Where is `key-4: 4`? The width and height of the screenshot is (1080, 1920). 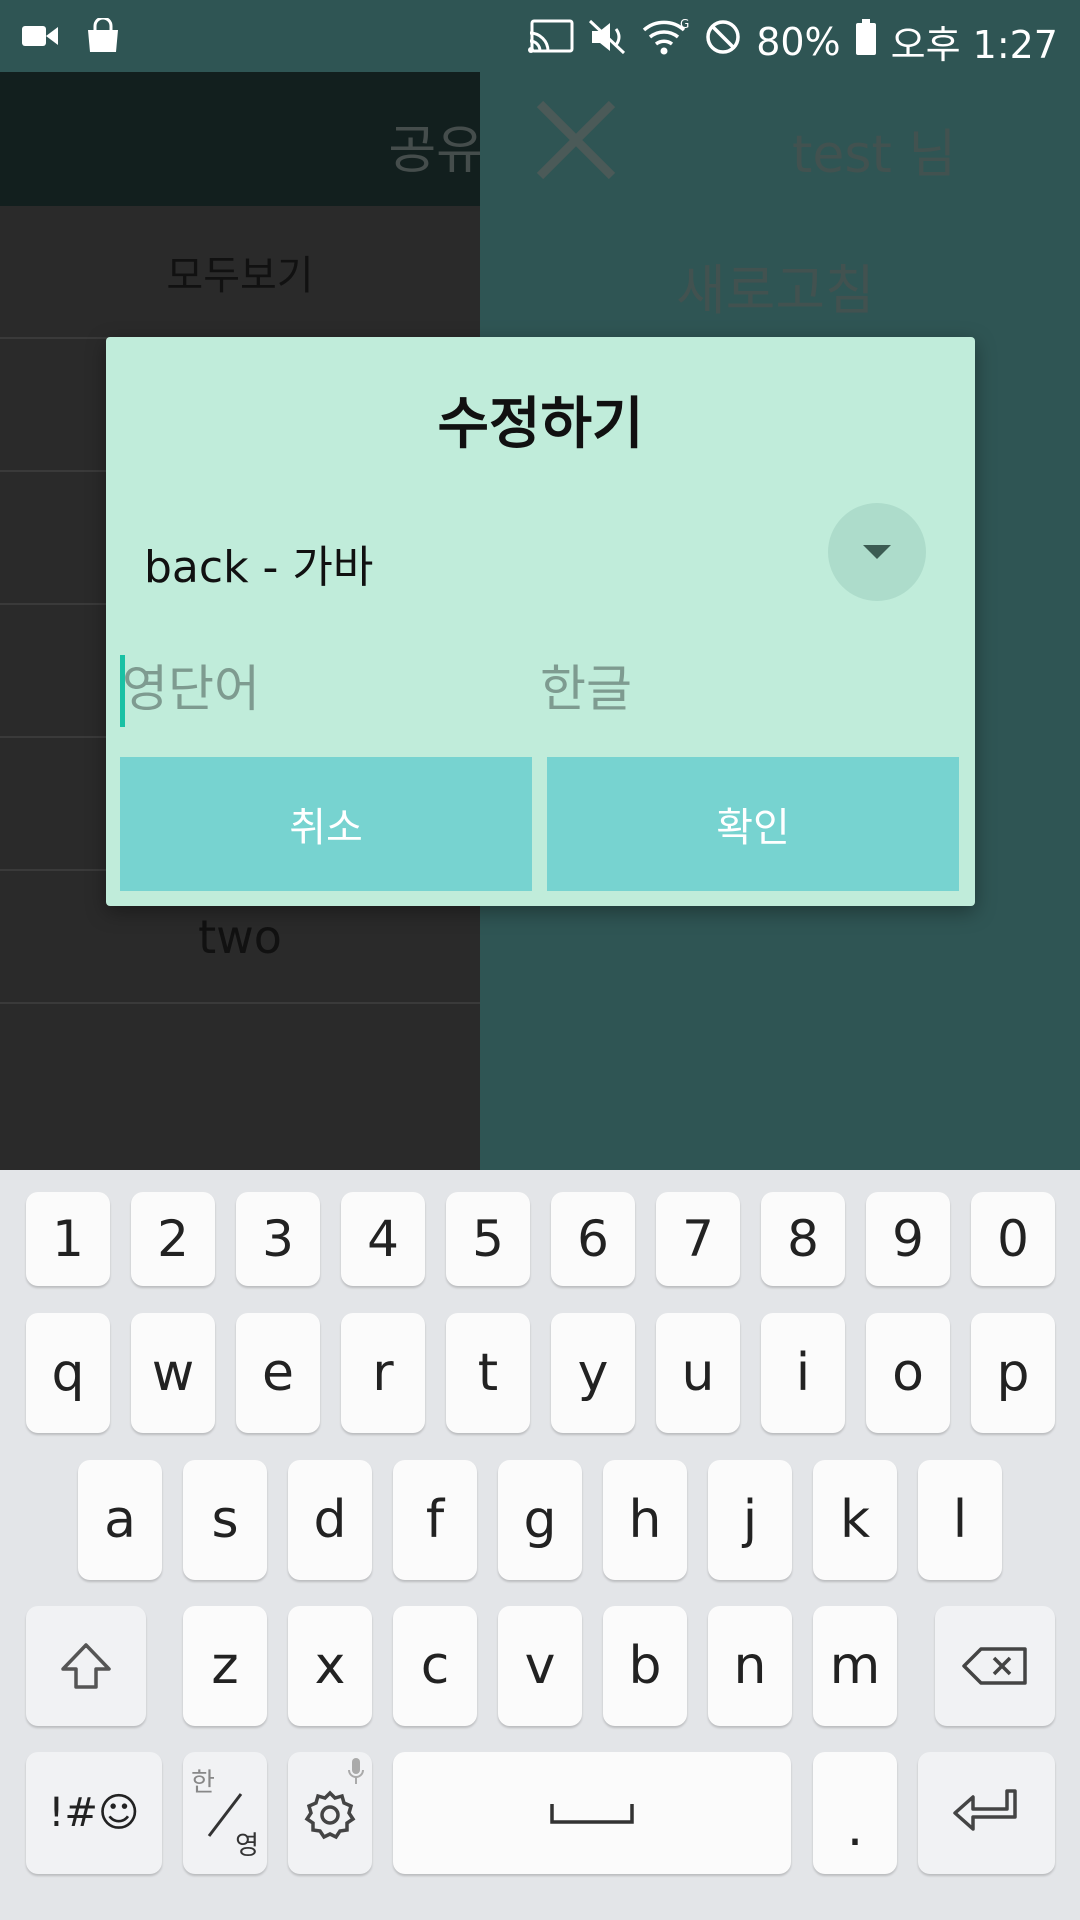 key-4: 4 is located at coordinates (383, 1239).